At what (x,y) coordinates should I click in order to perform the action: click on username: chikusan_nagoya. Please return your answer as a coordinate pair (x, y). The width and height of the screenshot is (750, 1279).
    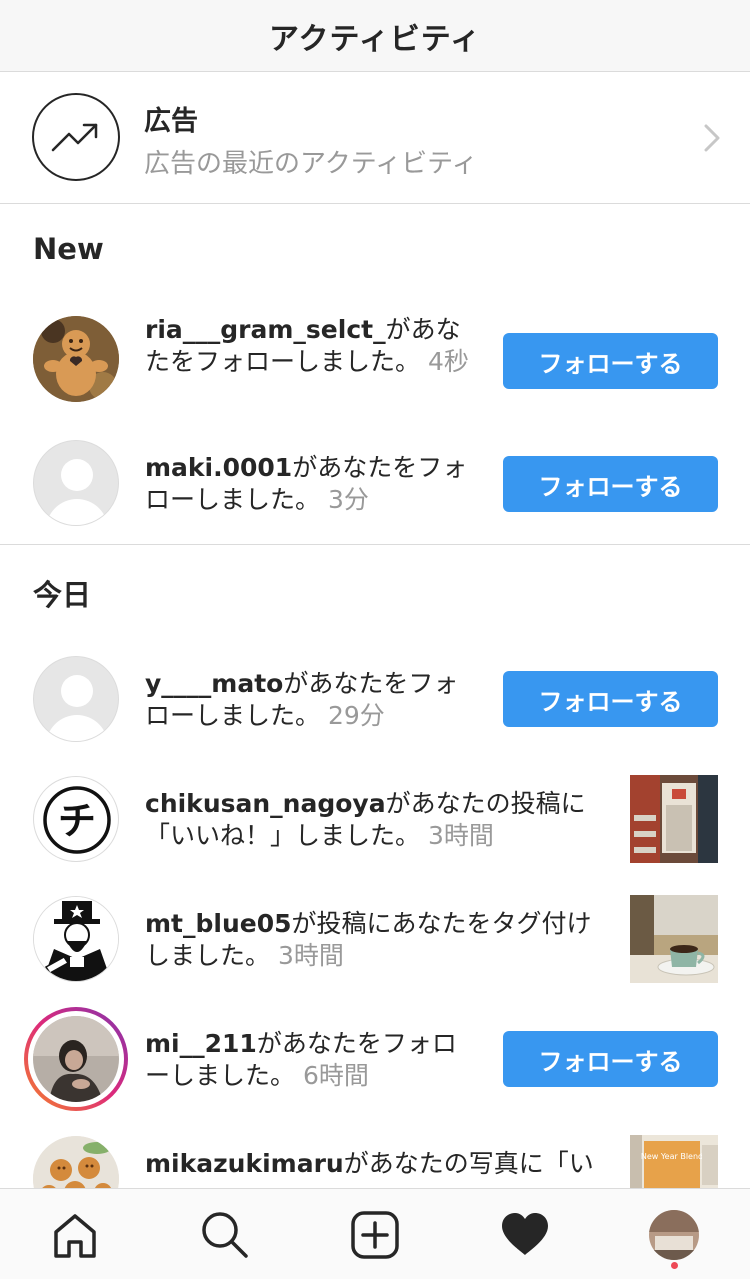
    Looking at the image, I should click on (265, 803).